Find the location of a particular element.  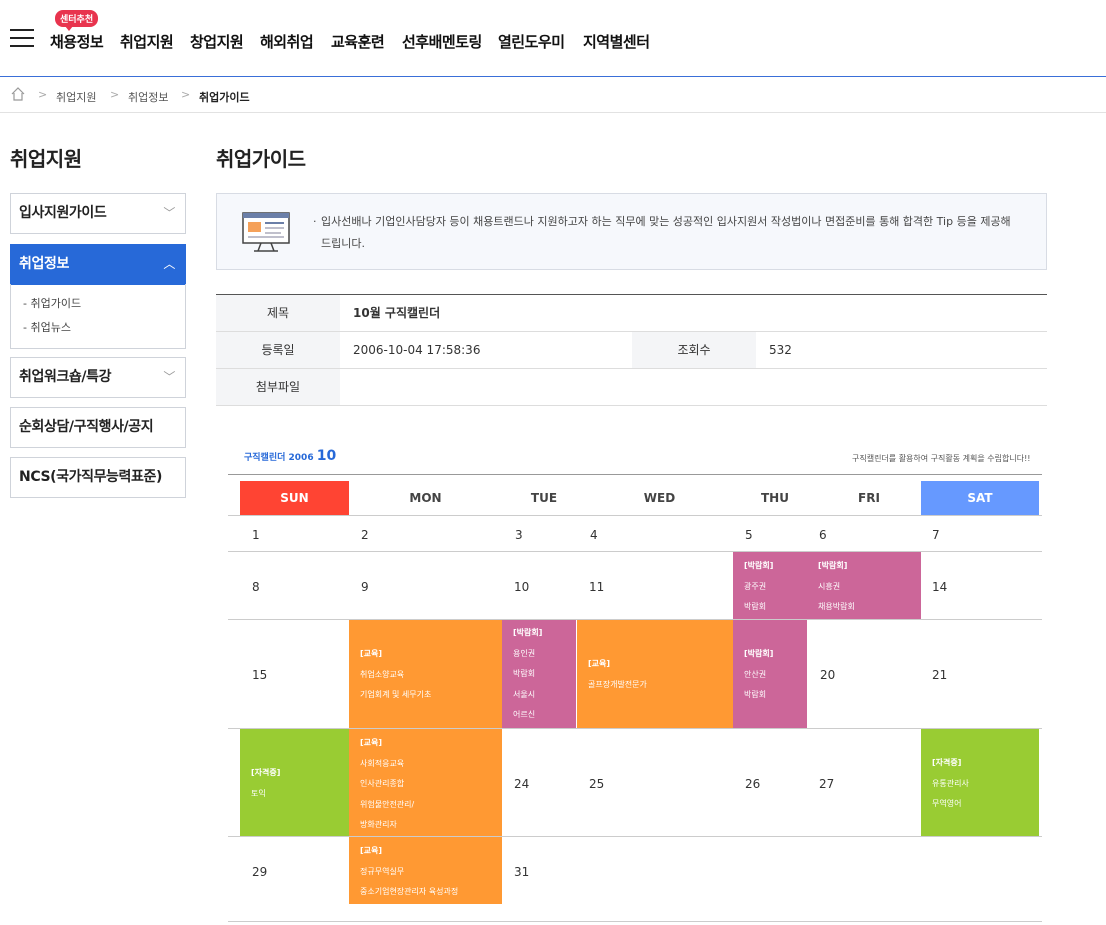

event-line: 사회적응교육 is located at coordinates (382, 763).